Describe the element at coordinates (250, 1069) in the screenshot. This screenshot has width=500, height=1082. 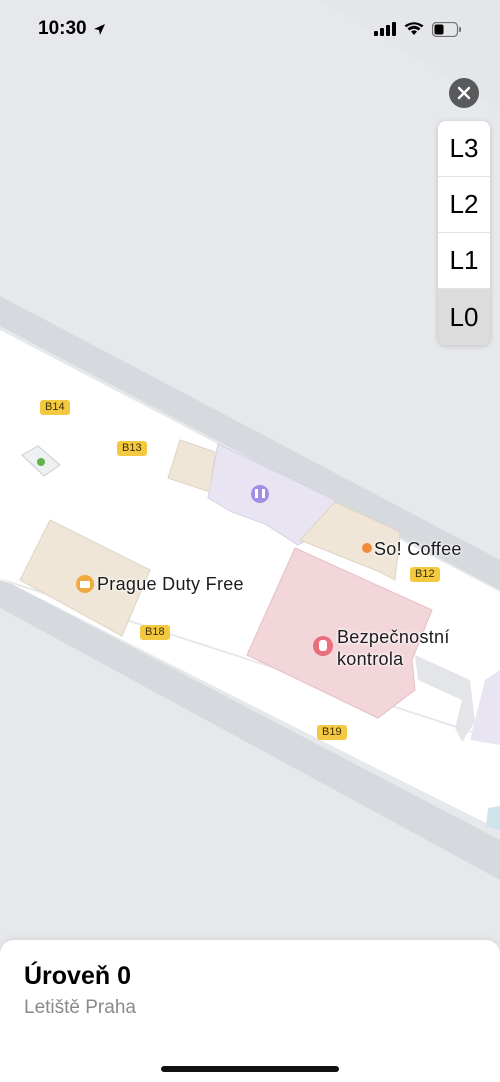
I see `home-indicator` at that location.